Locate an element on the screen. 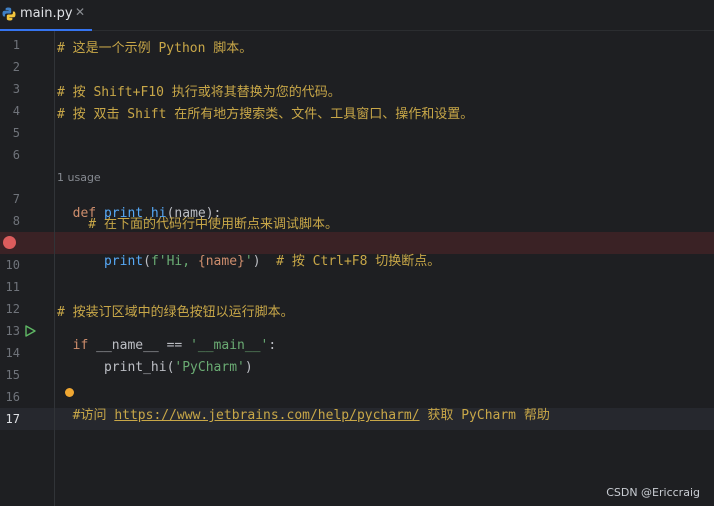 The image size is (714, 506). lightbulb-icon is located at coordinates (69, 392).